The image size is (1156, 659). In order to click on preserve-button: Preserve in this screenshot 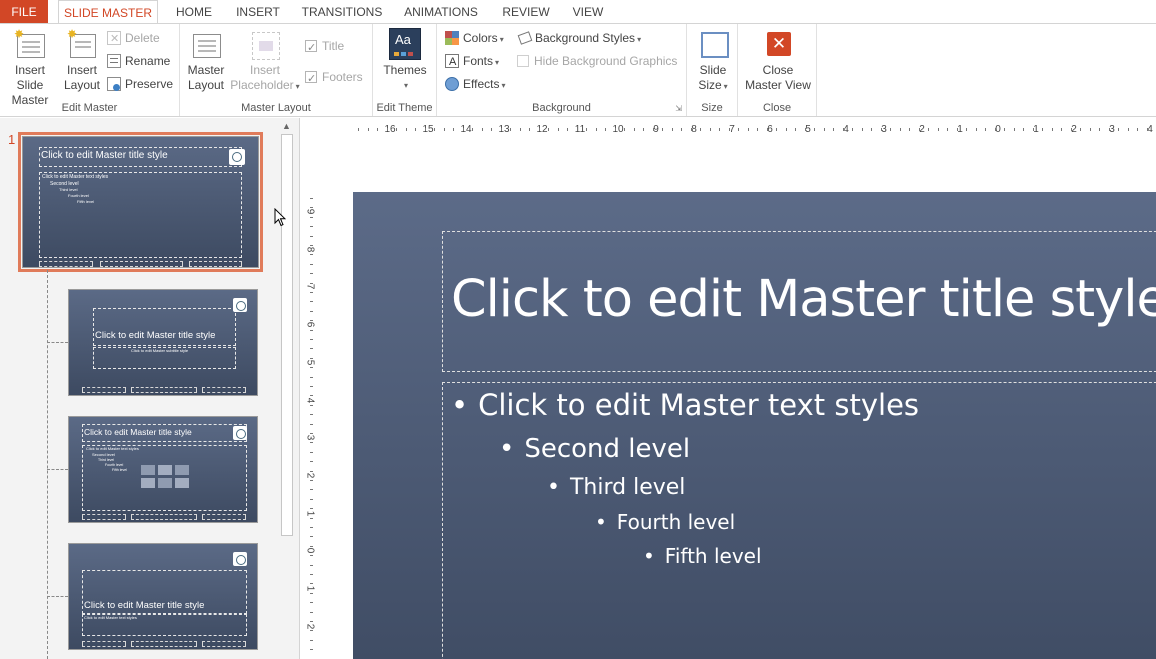, I will do `click(140, 84)`.